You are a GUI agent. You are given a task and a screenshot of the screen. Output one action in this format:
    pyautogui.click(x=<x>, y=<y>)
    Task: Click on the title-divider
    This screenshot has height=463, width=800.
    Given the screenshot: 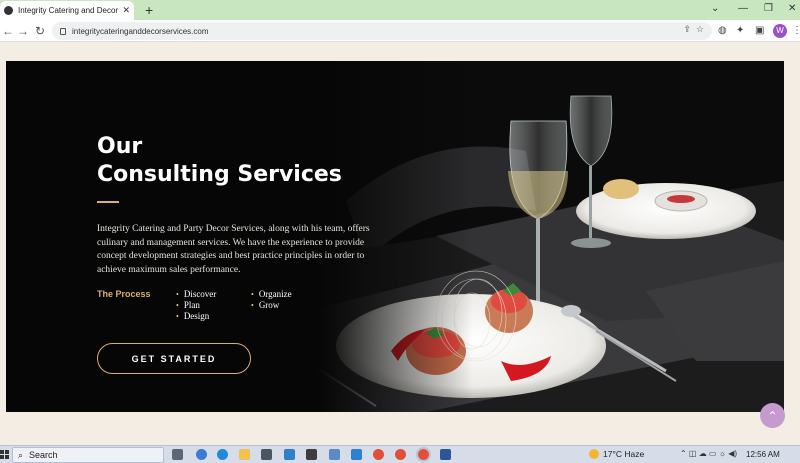 What is the action you would take?
    pyautogui.click(x=108, y=202)
    